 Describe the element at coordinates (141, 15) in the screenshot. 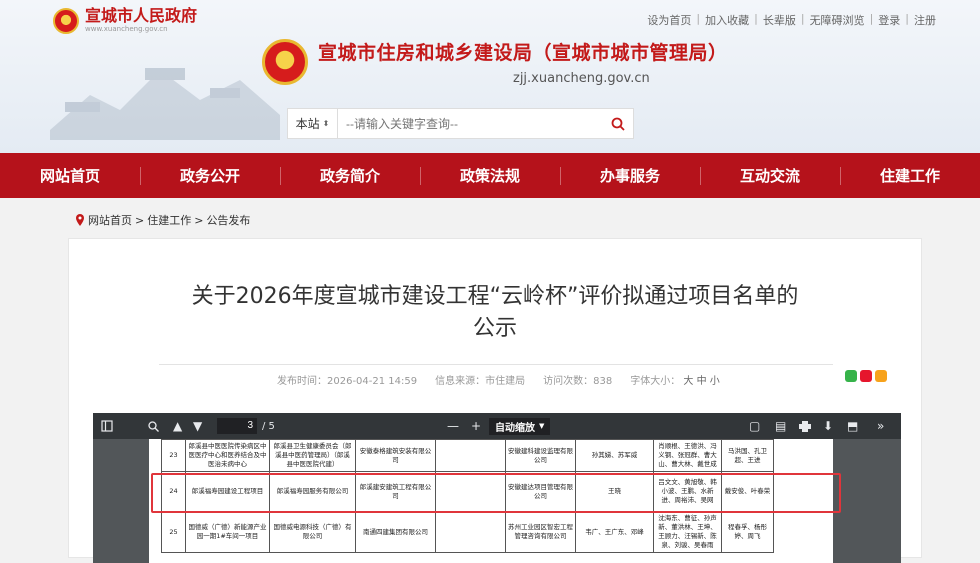

I see `portal-title: 宣城市人民政府` at that location.